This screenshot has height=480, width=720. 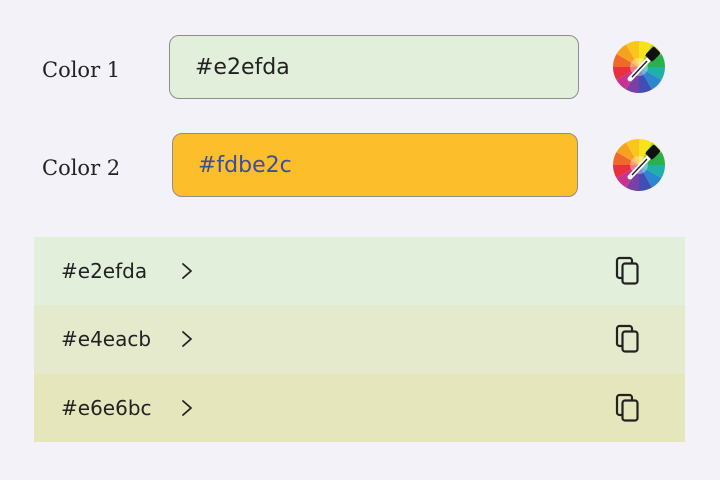 I want to click on color-2-row: Color 2 #fdbe2c, so click(x=360, y=168).